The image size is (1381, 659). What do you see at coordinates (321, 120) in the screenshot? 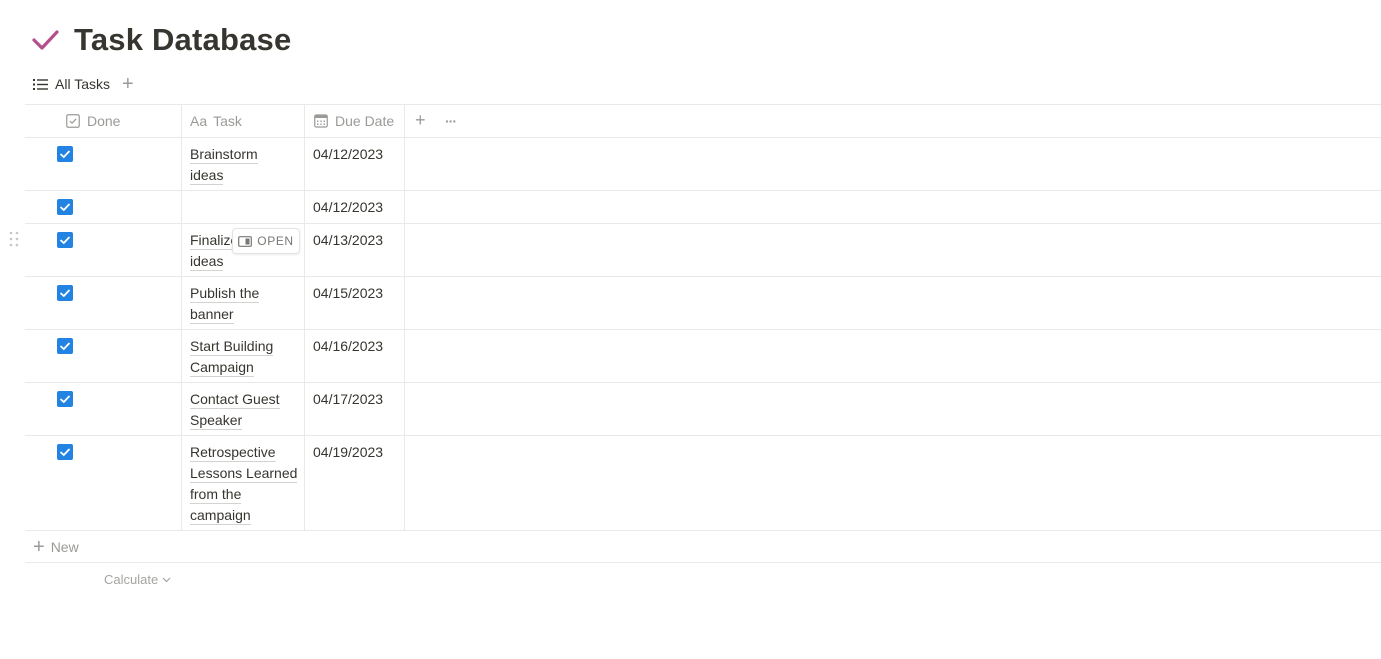
I see `calendar-icon` at bounding box center [321, 120].